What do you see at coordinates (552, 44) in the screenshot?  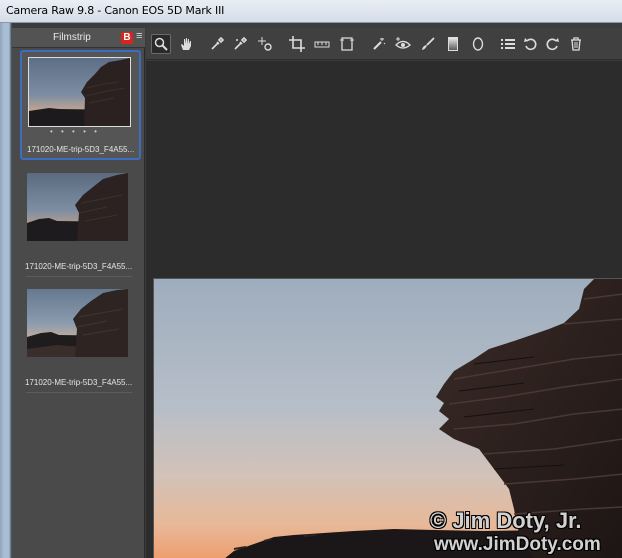 I see `rotate-right-icon` at bounding box center [552, 44].